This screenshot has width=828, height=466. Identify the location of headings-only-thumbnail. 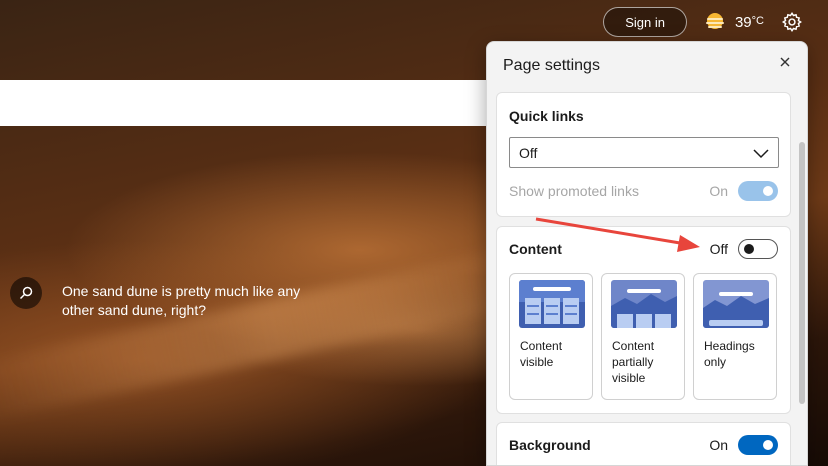
(736, 304).